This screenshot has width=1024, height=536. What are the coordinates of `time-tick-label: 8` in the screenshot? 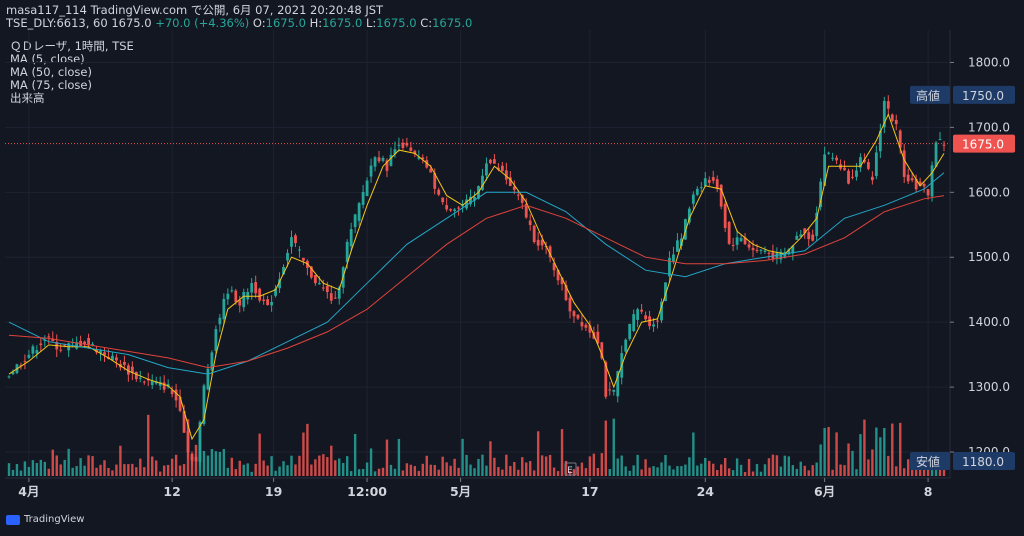 It's located at (928, 491).